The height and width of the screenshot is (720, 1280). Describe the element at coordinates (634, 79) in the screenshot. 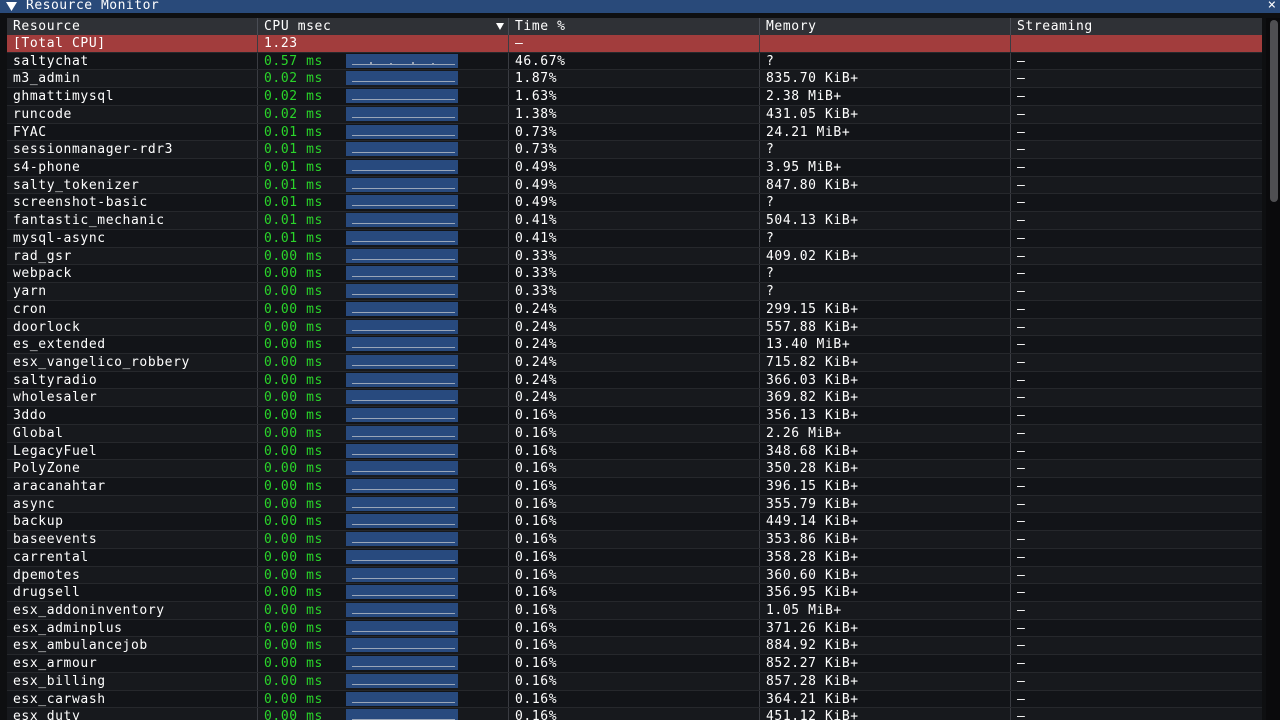

I see `table-row: m3_admin 0.02 ms 1.87% 835.70 KiB+ –` at that location.